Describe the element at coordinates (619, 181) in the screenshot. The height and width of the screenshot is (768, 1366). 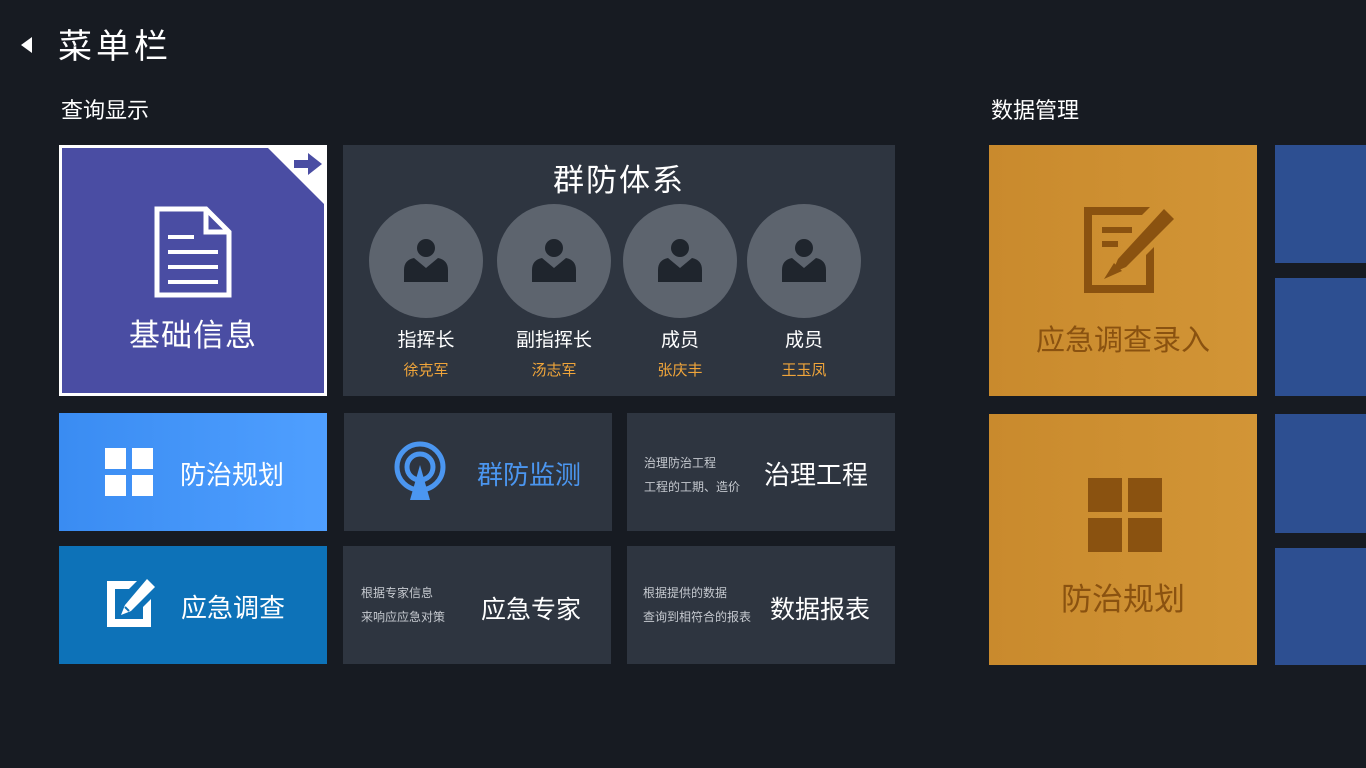
I see `tile-title: 群防体系` at that location.